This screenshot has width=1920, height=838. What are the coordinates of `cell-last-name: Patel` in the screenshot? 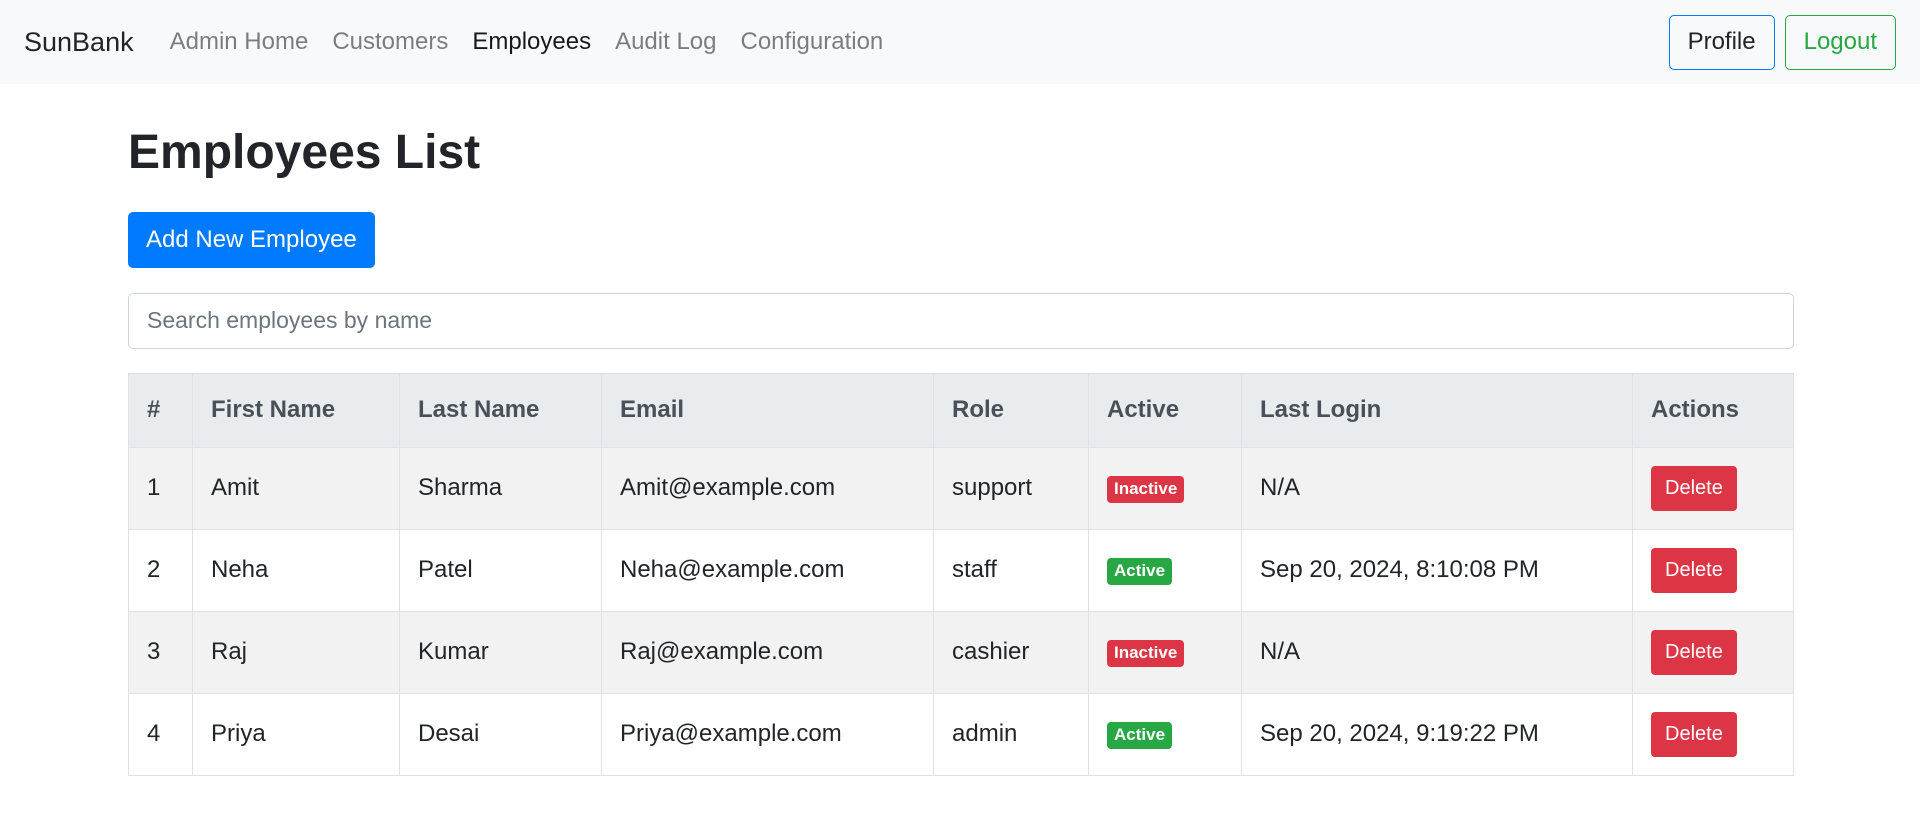 It's located at (500, 570).